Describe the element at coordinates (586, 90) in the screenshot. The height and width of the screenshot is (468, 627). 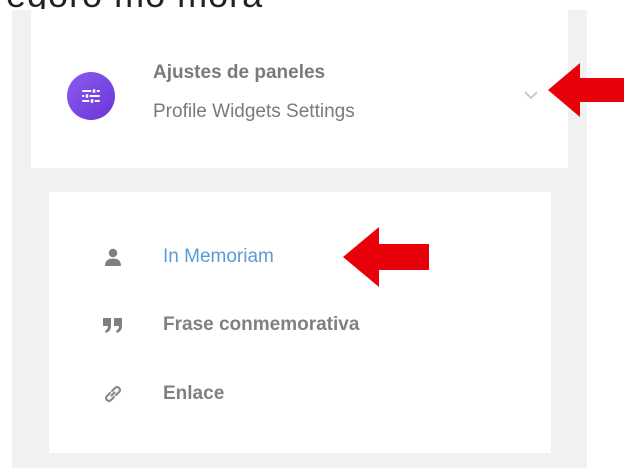
I see `annotation-arrow-chevron` at that location.